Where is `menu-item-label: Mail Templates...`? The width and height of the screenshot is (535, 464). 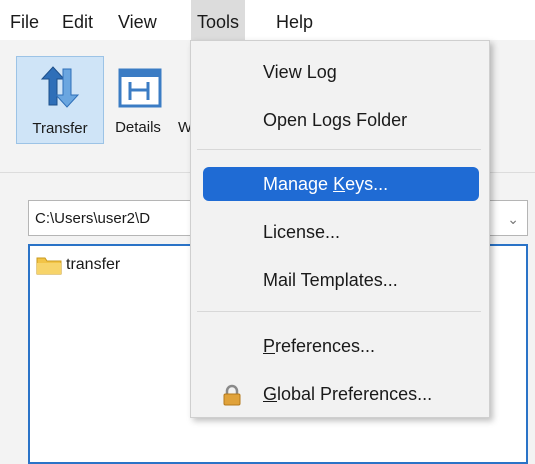
menu-item-label: Mail Templates... is located at coordinates (330, 280).